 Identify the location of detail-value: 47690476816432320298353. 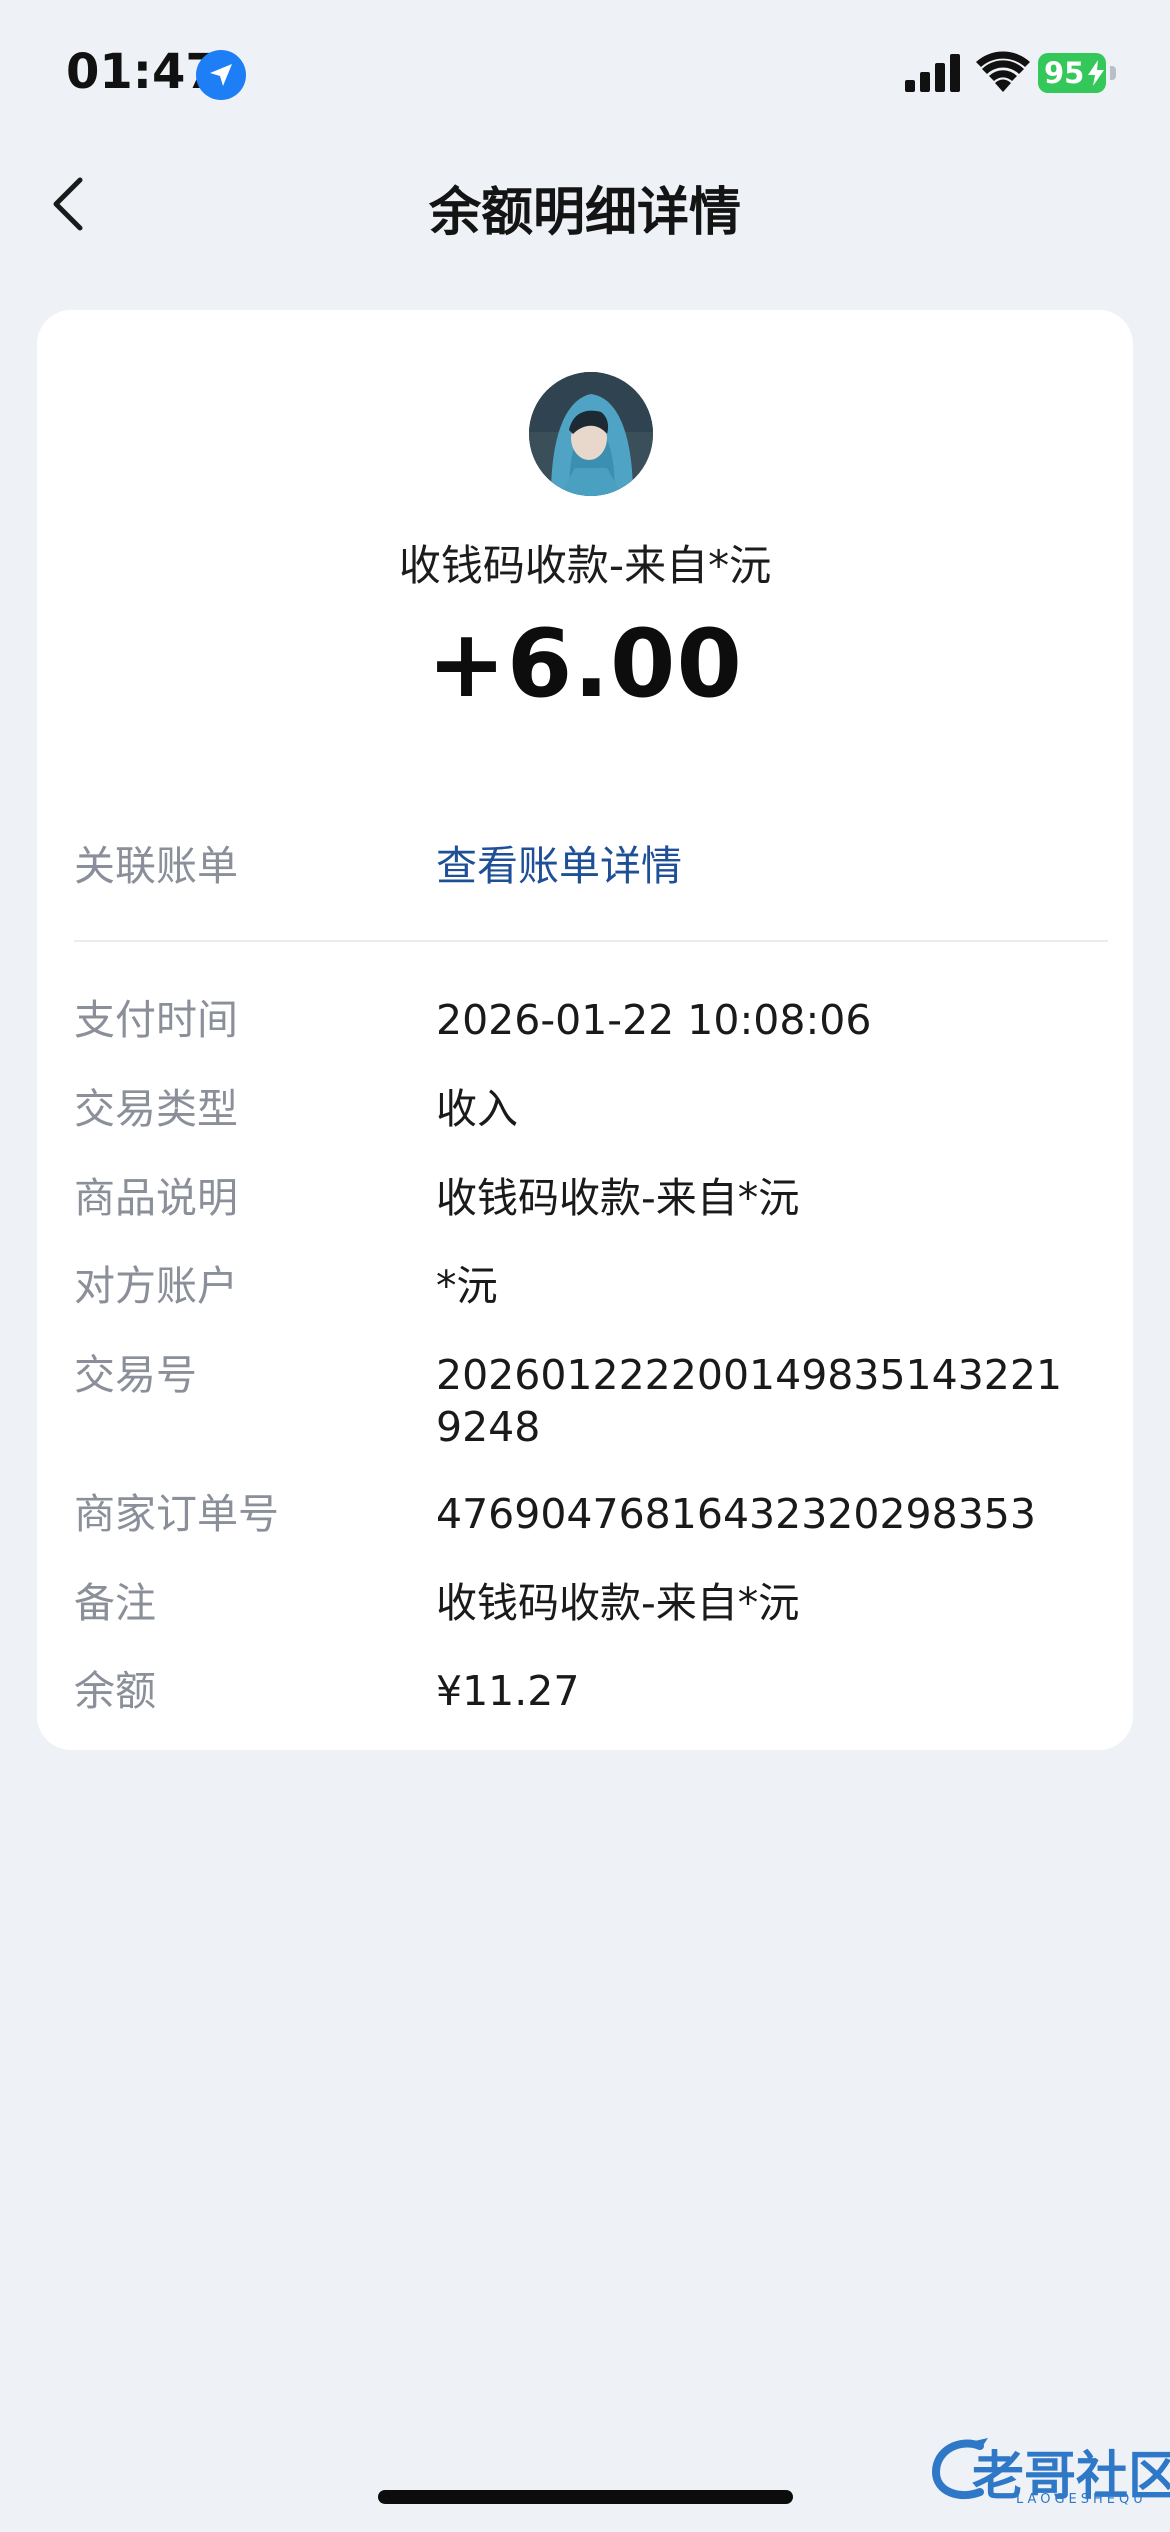
(736, 1514).